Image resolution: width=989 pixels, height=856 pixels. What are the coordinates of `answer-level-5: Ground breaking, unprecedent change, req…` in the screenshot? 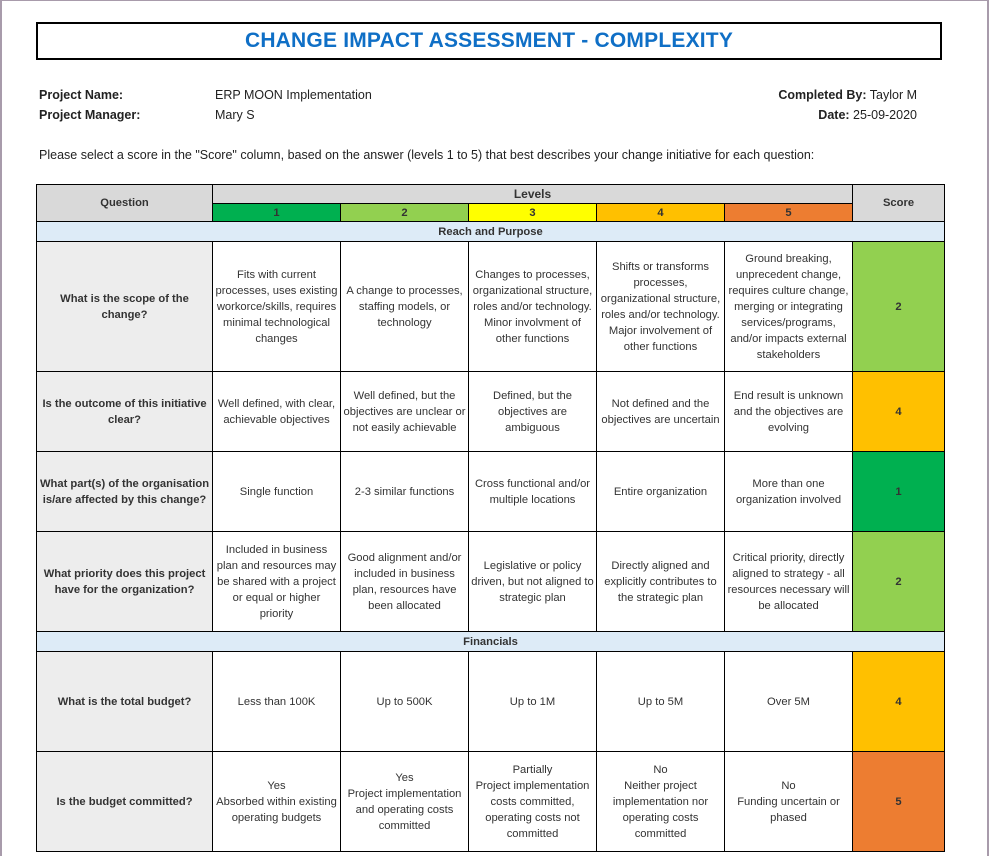 It's located at (788, 306).